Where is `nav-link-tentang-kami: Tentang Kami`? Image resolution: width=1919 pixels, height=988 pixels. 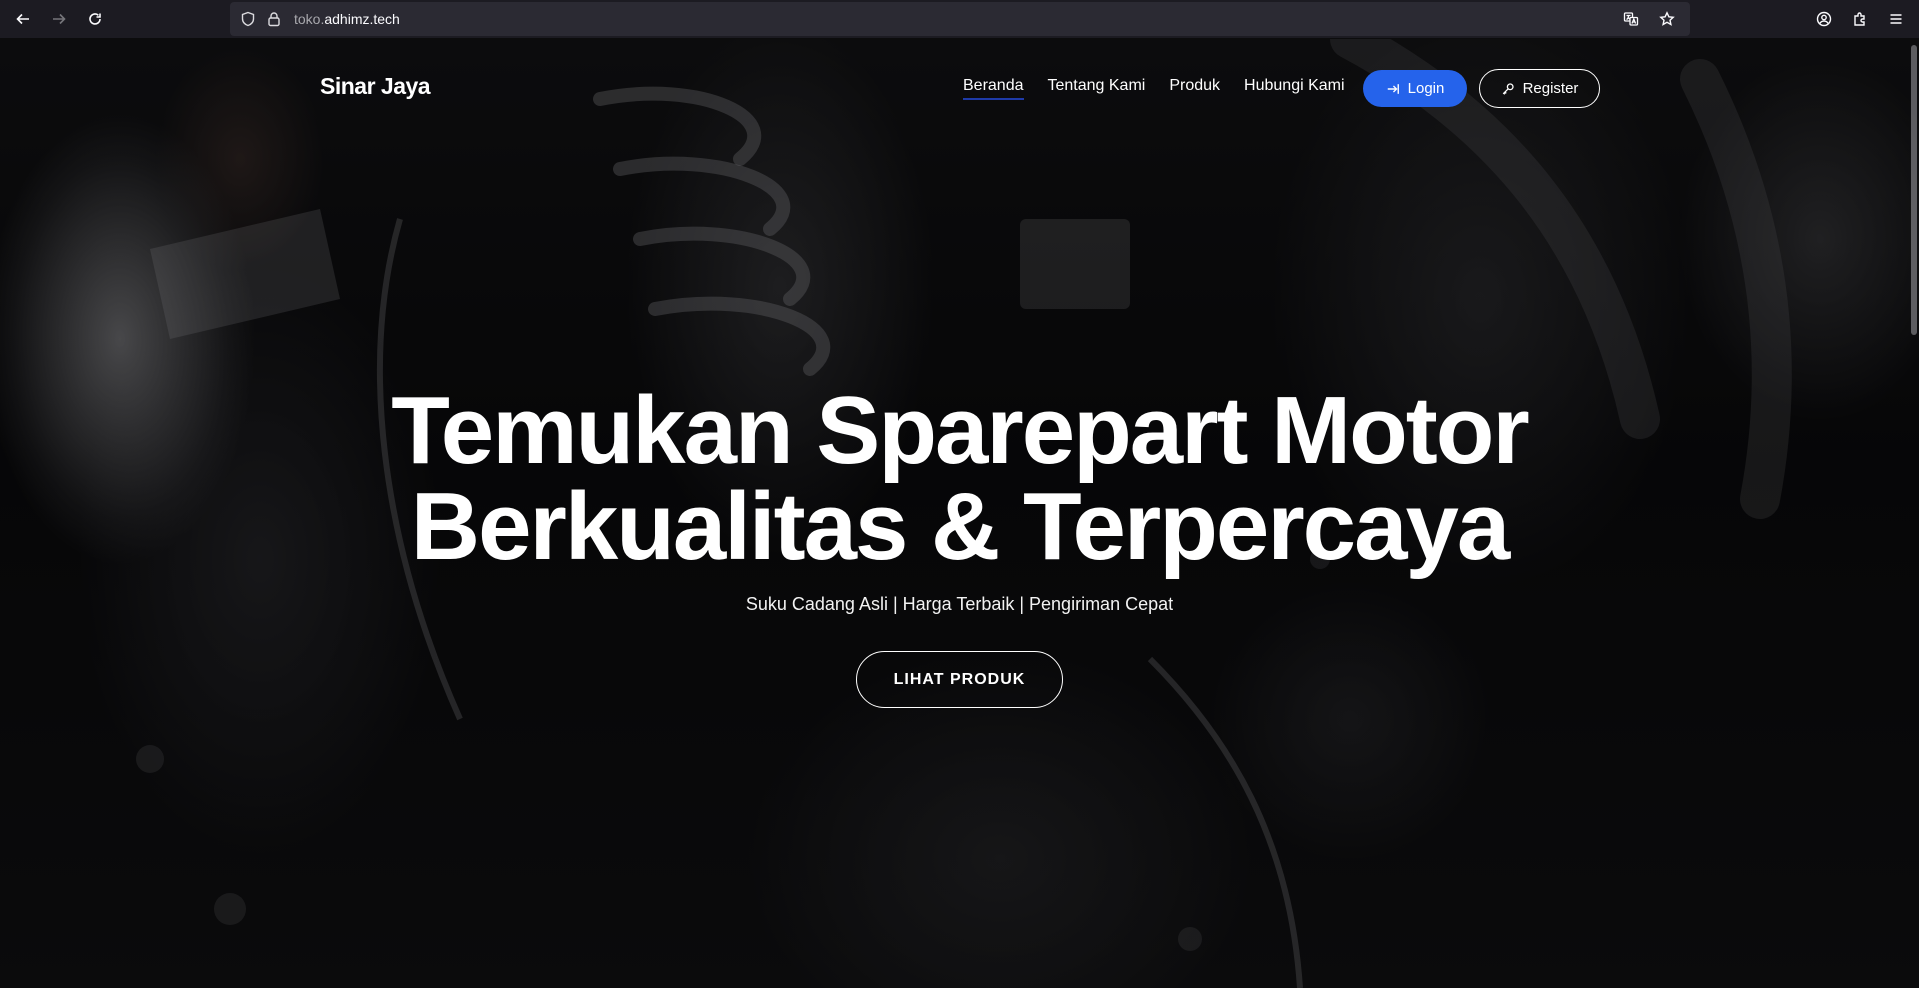 nav-link-tentang-kami: Tentang Kami is located at coordinates (1097, 88).